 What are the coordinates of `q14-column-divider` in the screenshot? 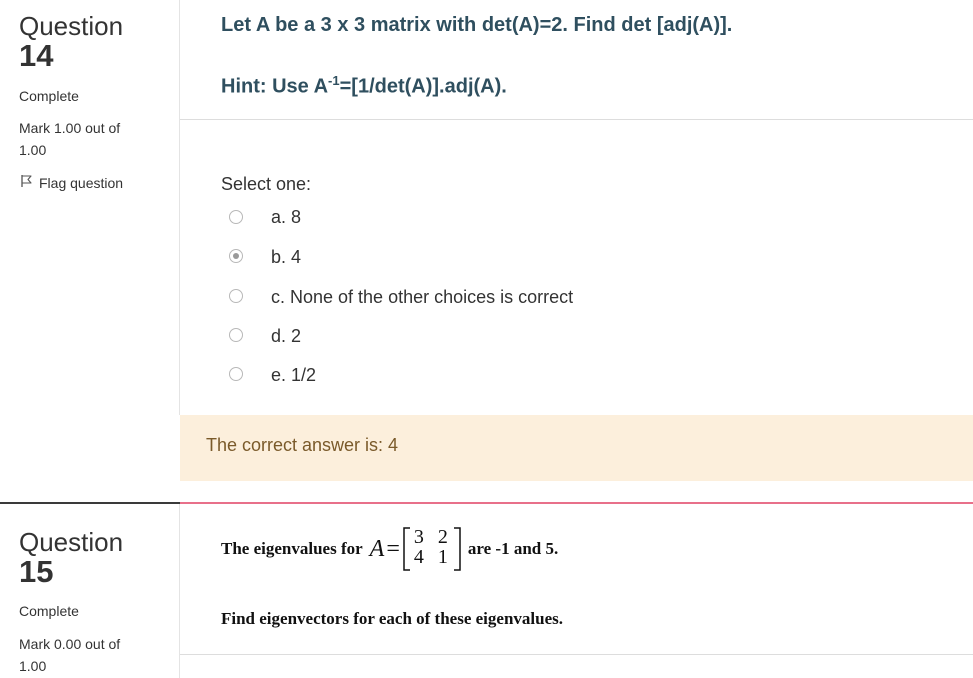 It's located at (179, 207).